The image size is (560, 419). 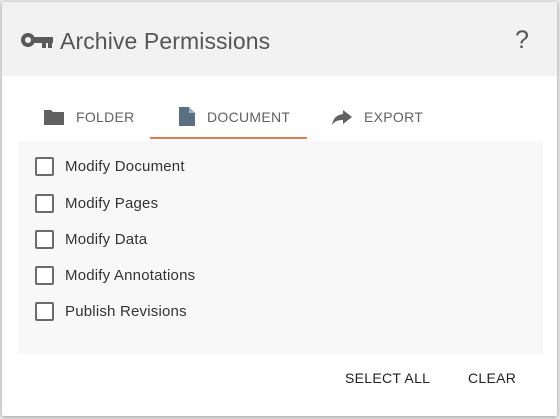 I want to click on option-publish-revisions: Publish Revisions, so click(x=111, y=311).